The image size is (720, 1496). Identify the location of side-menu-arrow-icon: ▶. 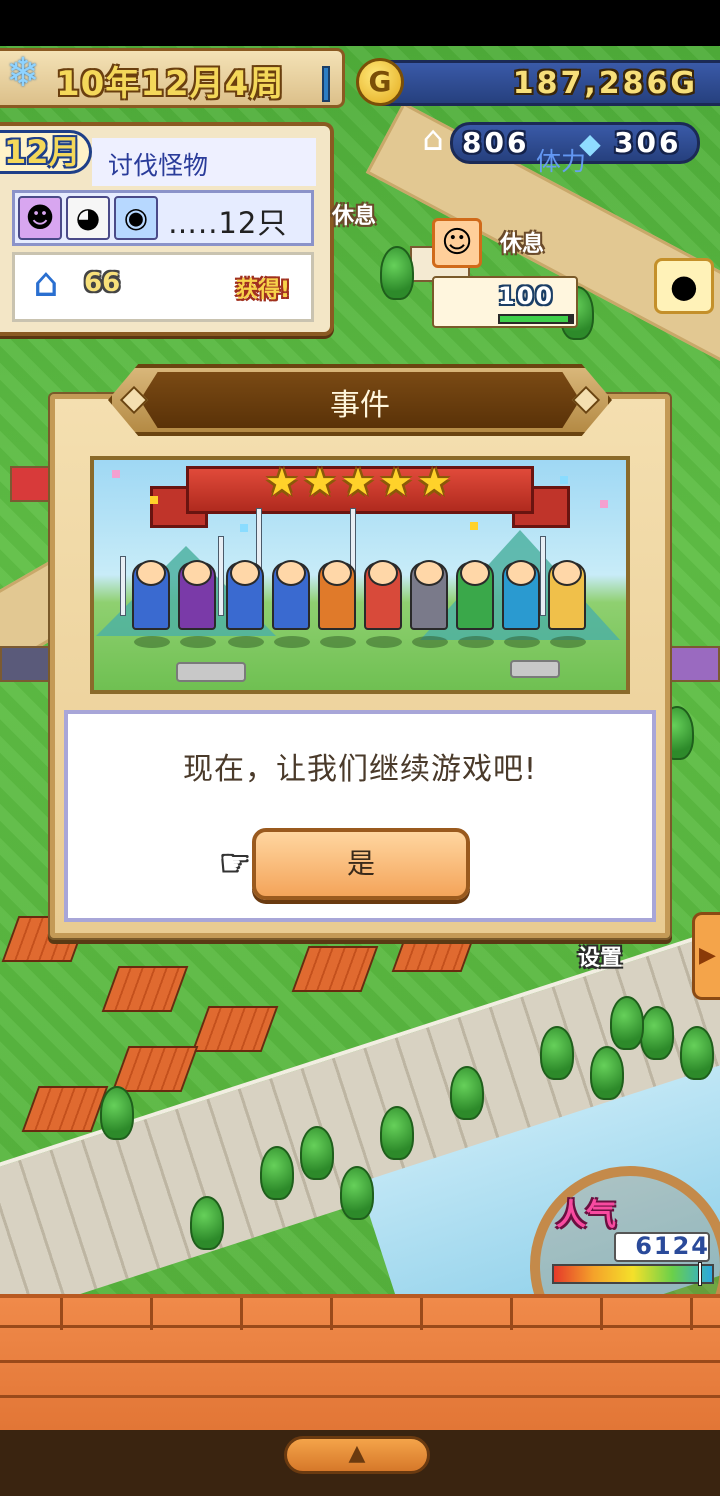
(706, 956).